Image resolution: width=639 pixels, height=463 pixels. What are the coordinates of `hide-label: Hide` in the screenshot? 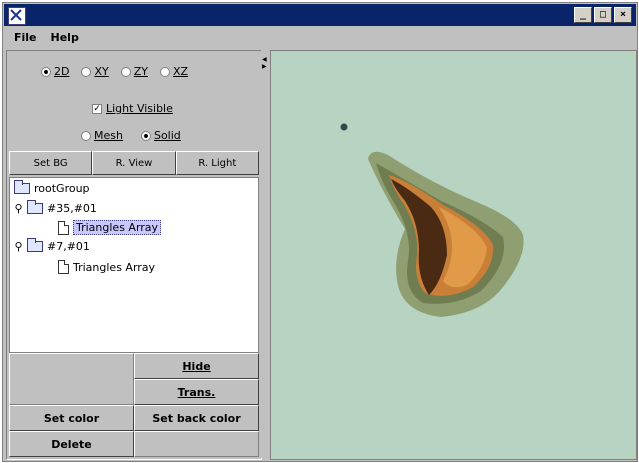 It's located at (196, 366).